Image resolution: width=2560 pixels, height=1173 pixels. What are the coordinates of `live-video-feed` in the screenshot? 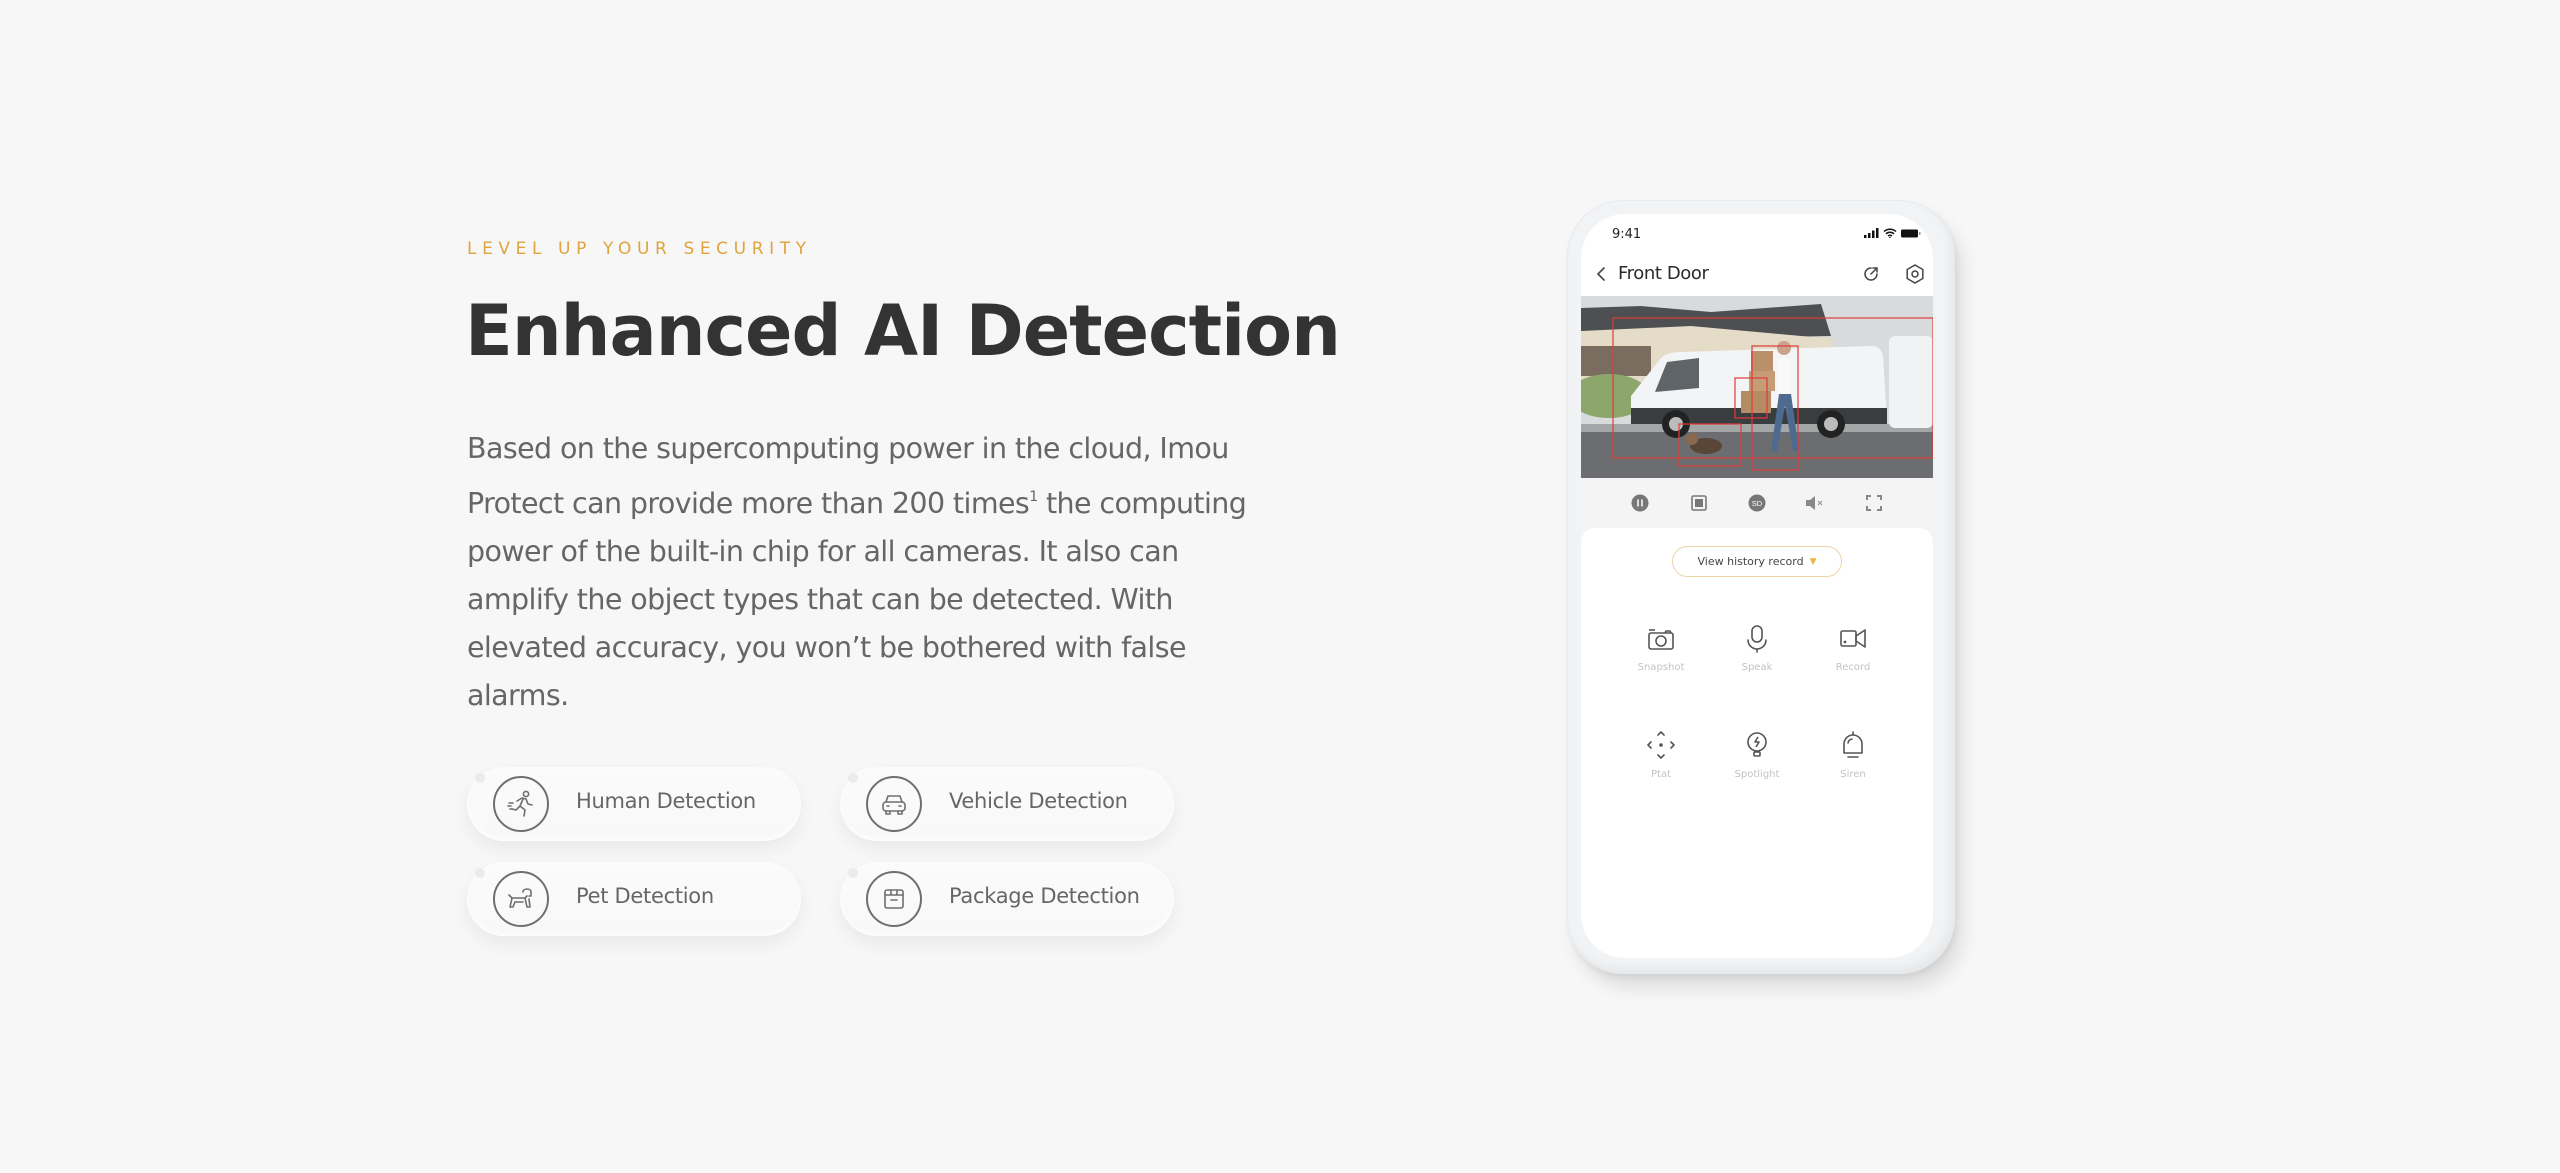 It's located at (1757, 387).